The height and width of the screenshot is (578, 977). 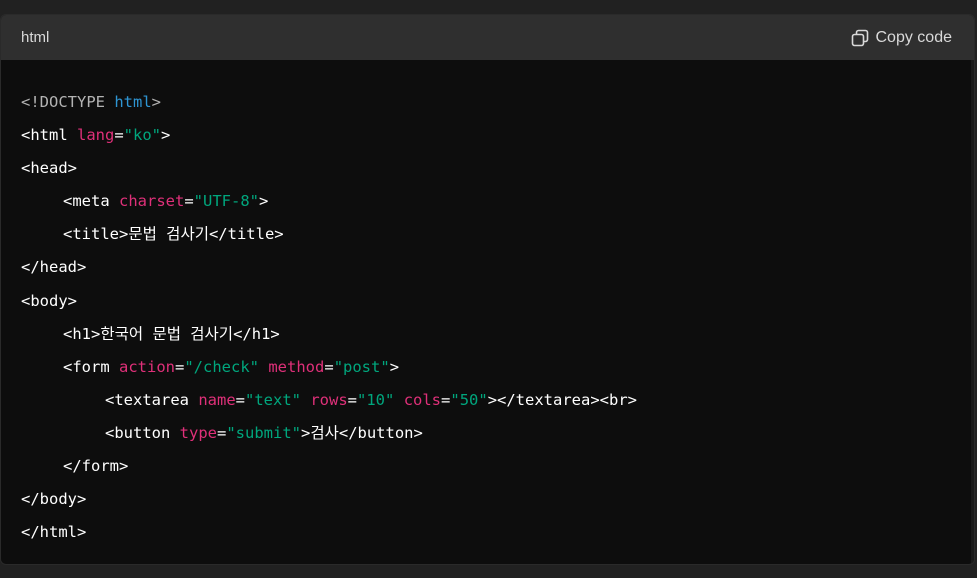 I want to click on code-token: lang, so click(x=96, y=135).